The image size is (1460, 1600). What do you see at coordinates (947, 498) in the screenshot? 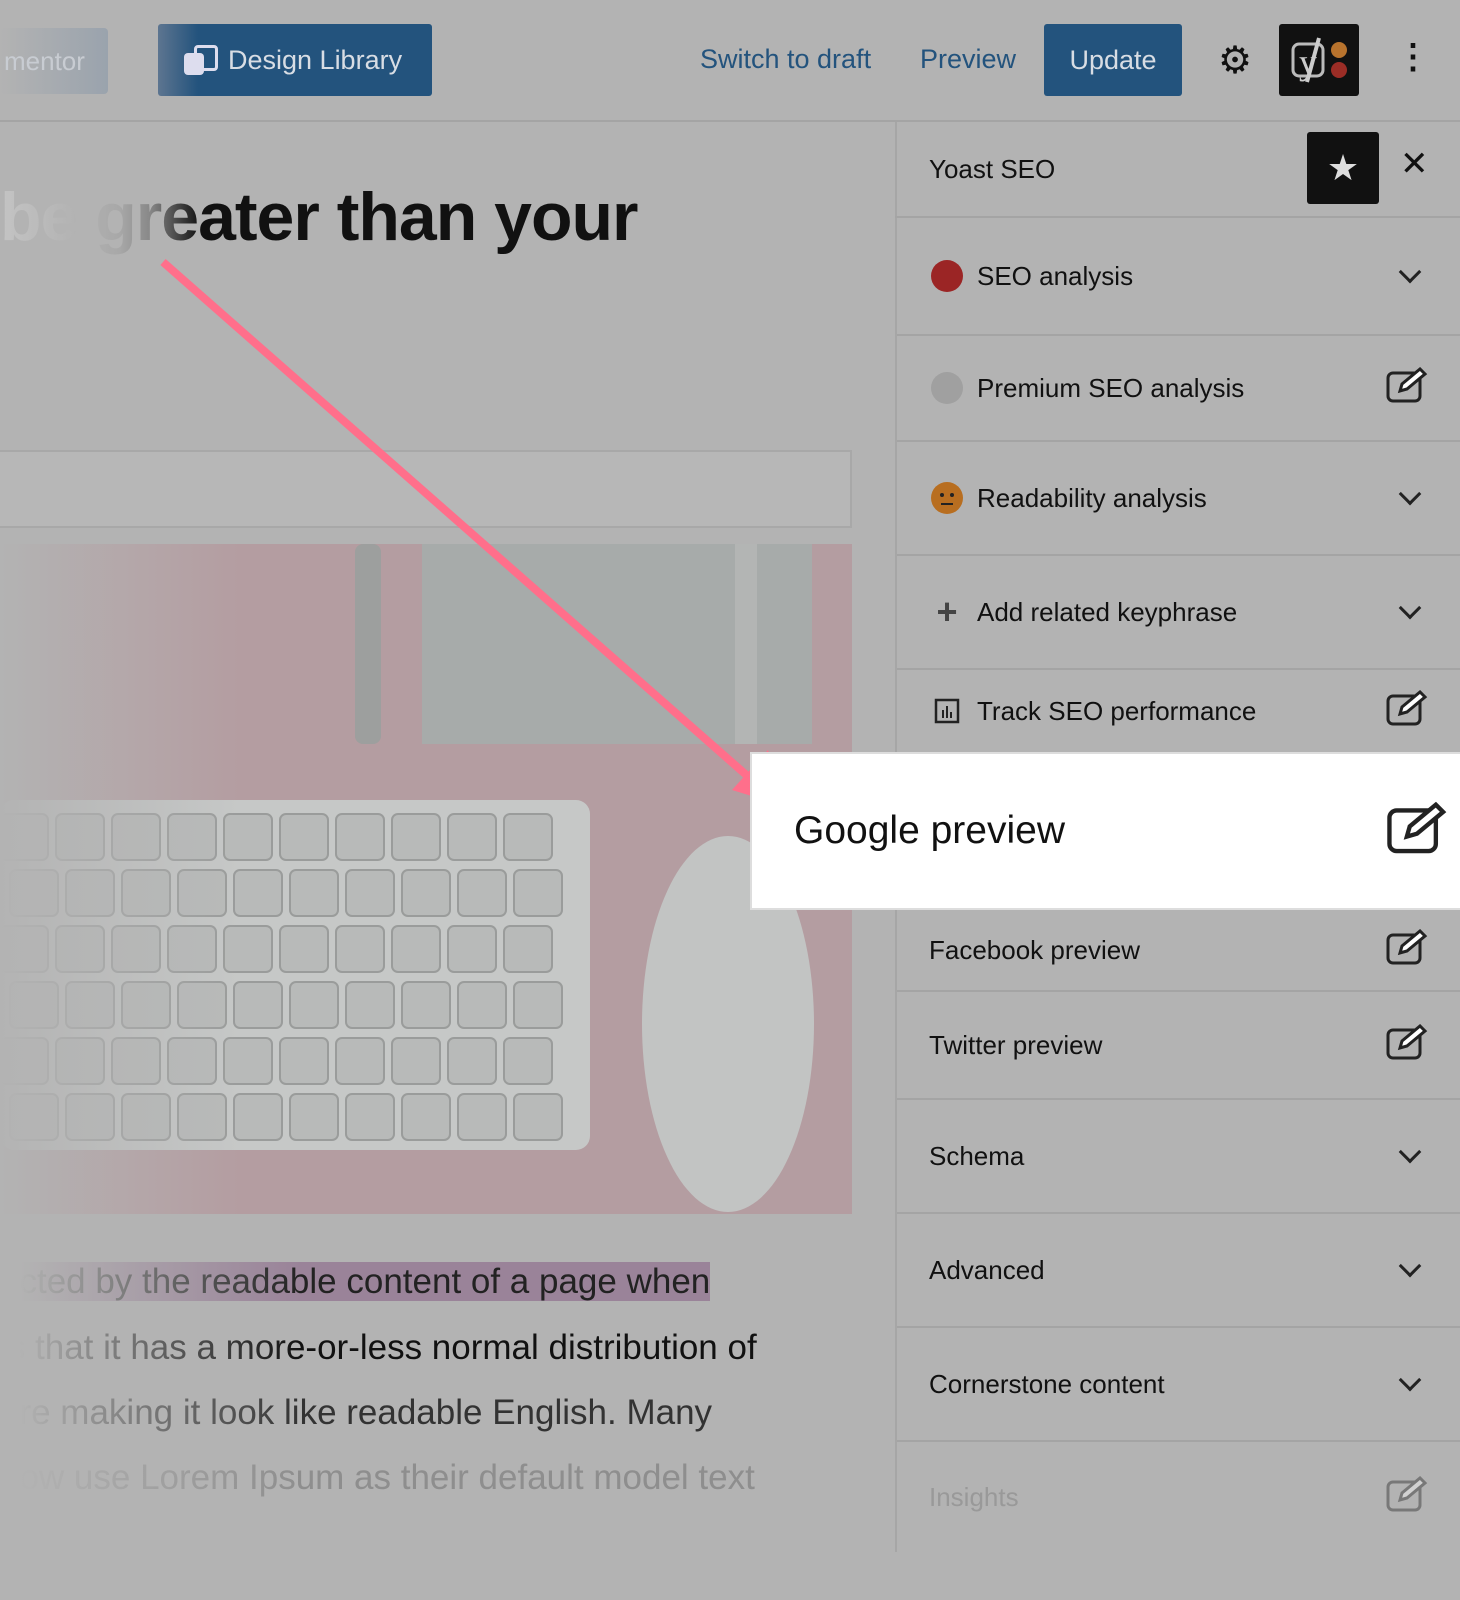
I see `orange-face-icon` at bounding box center [947, 498].